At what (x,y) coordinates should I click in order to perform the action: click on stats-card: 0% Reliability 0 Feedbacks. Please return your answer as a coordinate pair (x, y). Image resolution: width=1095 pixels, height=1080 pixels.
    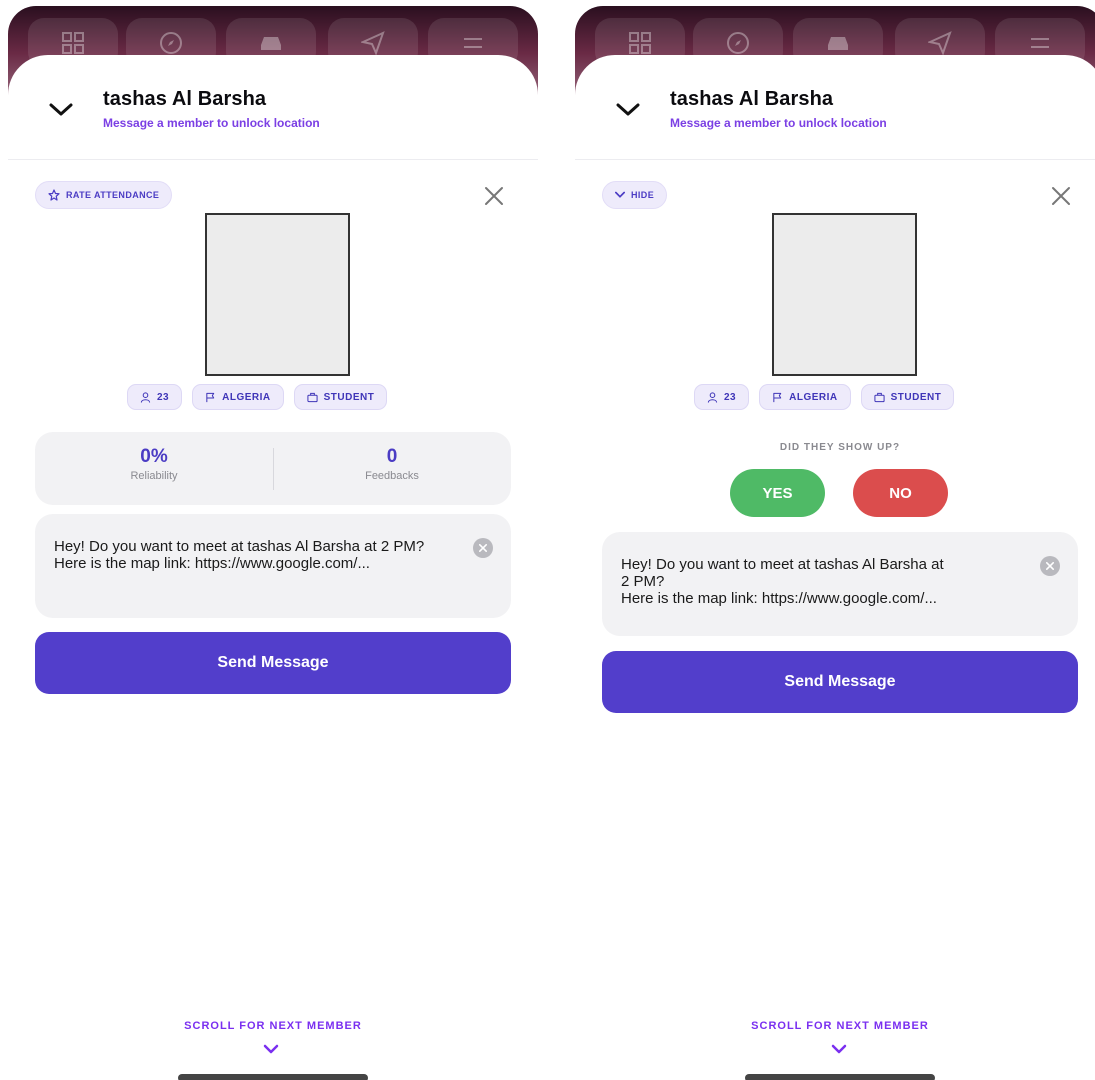
    Looking at the image, I should click on (273, 468).